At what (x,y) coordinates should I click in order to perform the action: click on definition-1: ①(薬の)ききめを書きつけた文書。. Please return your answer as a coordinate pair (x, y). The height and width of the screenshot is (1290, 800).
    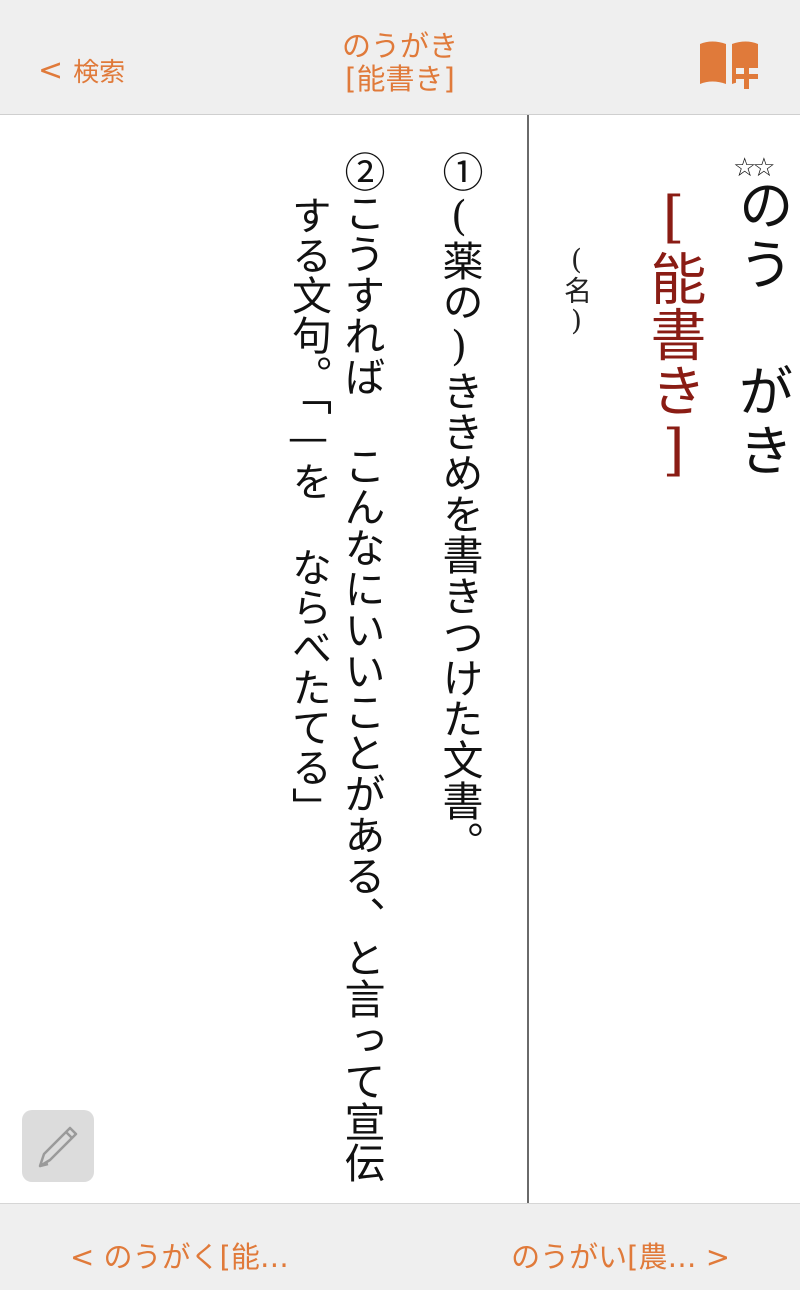
    Looking at the image, I should click on (459, 506).